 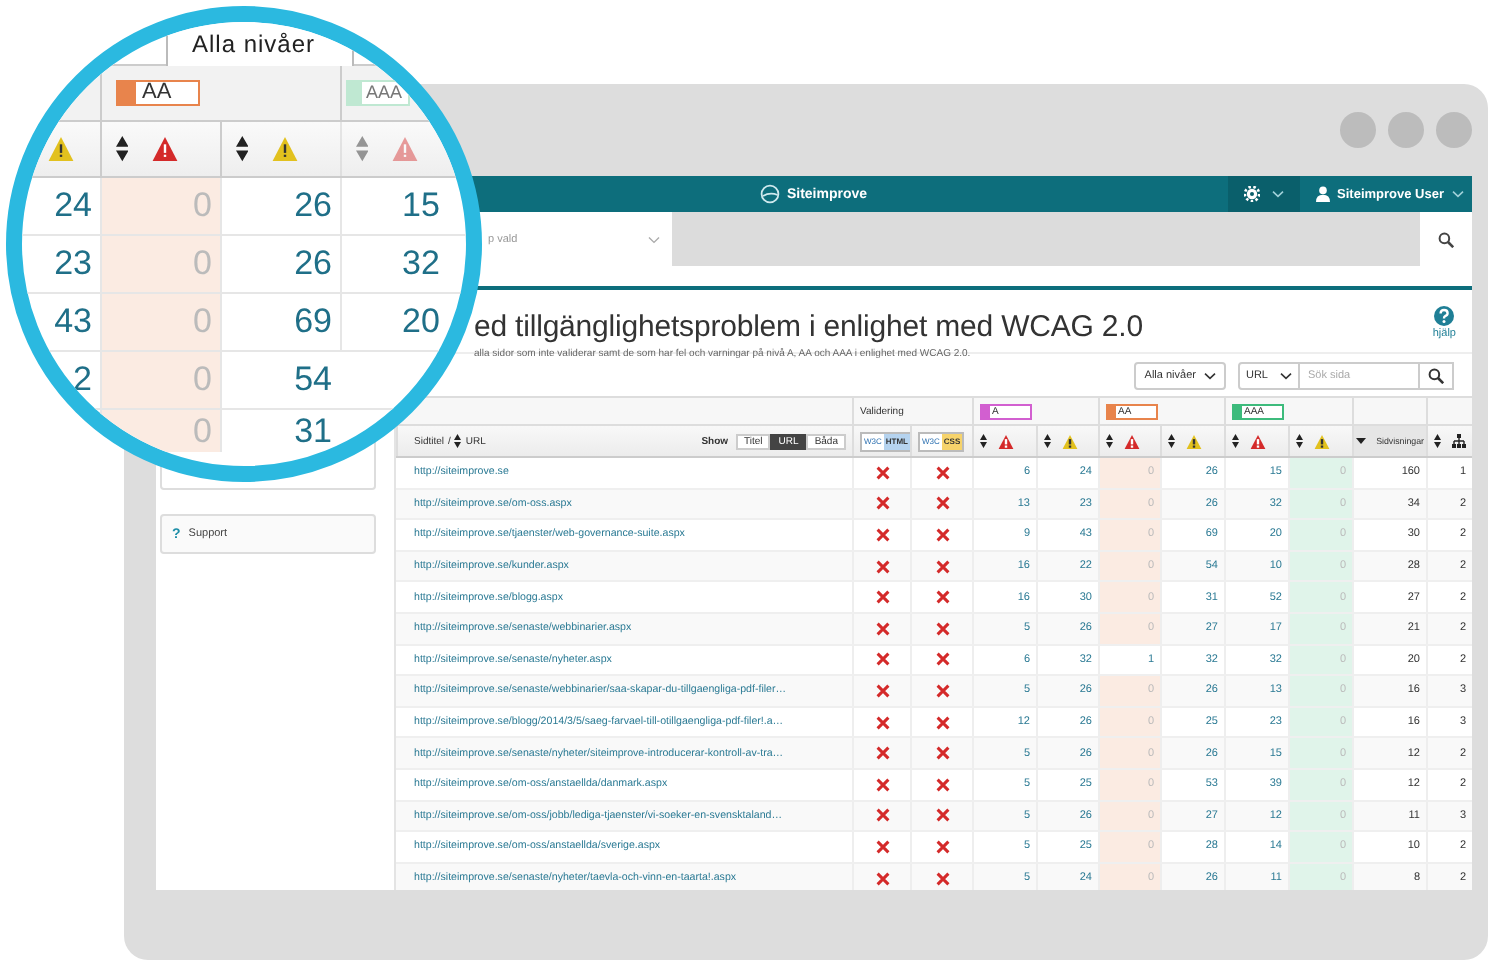 What do you see at coordinates (1444, 316) in the screenshot?
I see `help-icon` at bounding box center [1444, 316].